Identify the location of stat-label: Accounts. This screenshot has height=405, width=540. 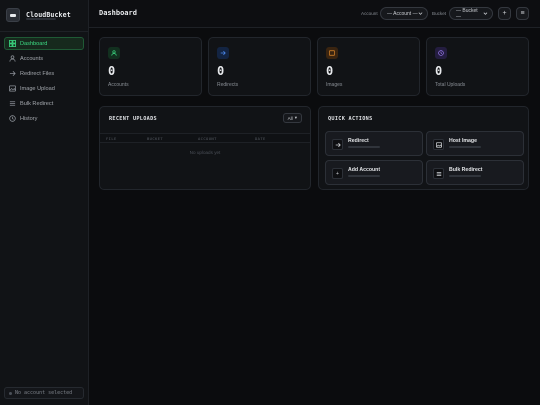
(118, 85).